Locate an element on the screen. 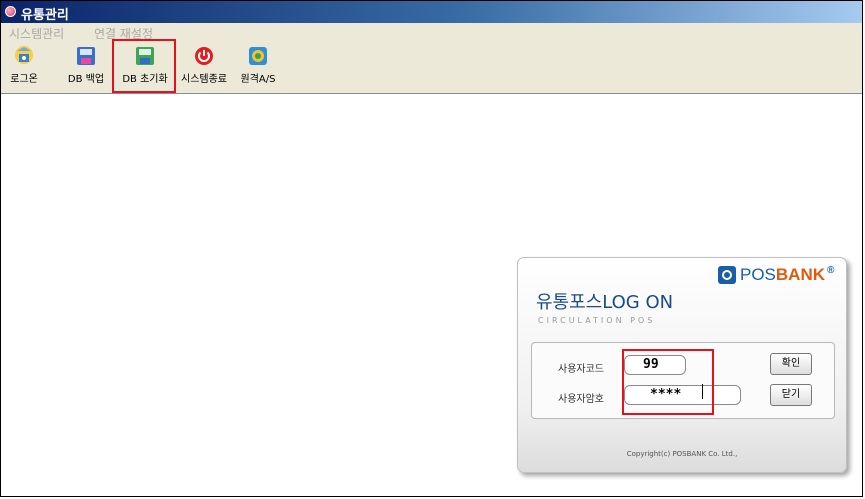  dialog-title: 유통포스LOG ON is located at coordinates (605, 302).